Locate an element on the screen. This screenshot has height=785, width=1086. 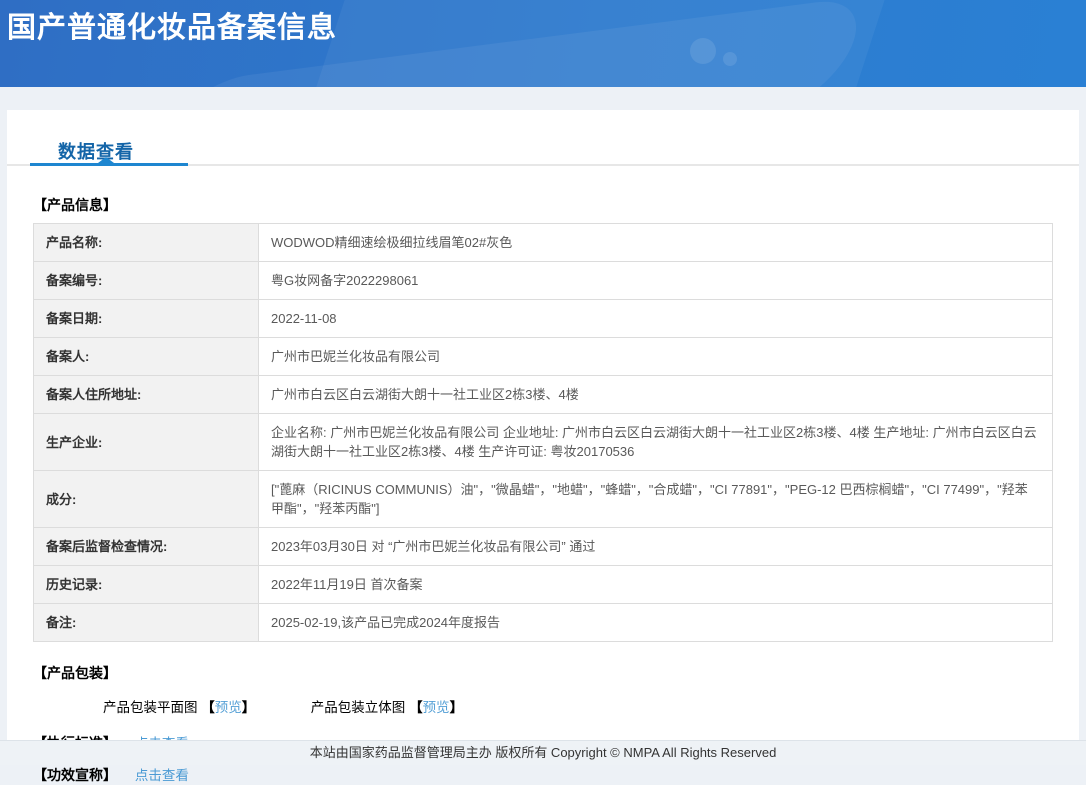
section-title-product-package: 【产品包装】 is located at coordinates (75, 673).